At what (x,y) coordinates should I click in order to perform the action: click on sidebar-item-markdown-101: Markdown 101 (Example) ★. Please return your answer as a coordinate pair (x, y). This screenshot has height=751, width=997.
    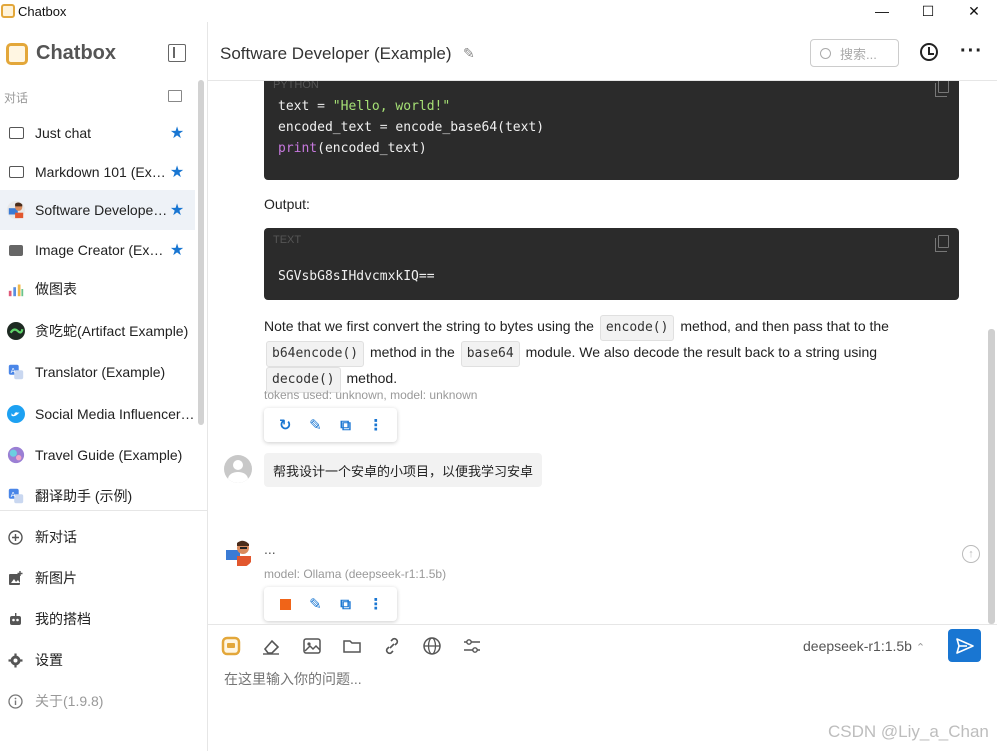
    Looking at the image, I should click on (97, 172).